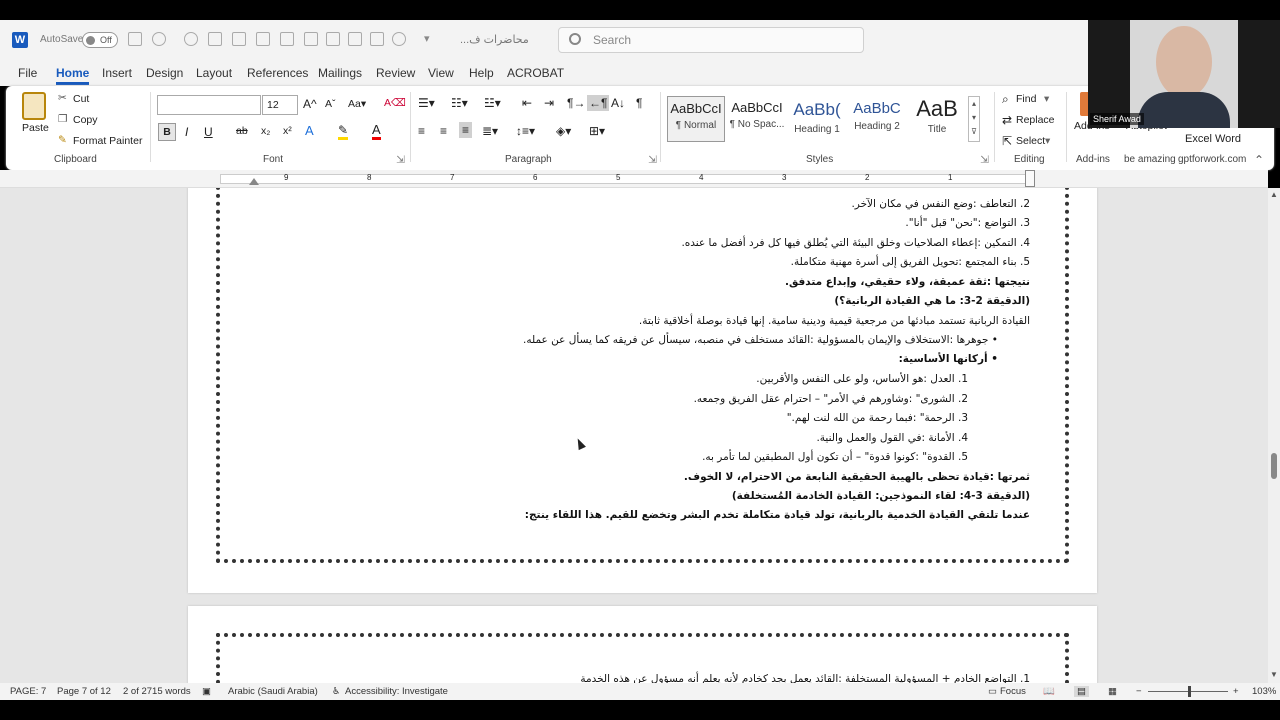 Image resolution: width=1280 pixels, height=720 pixels. What do you see at coordinates (940, 204) in the screenshot?
I see `doc-line: 2. التعاطف :وضع النفس في مكان الآخر.` at bounding box center [940, 204].